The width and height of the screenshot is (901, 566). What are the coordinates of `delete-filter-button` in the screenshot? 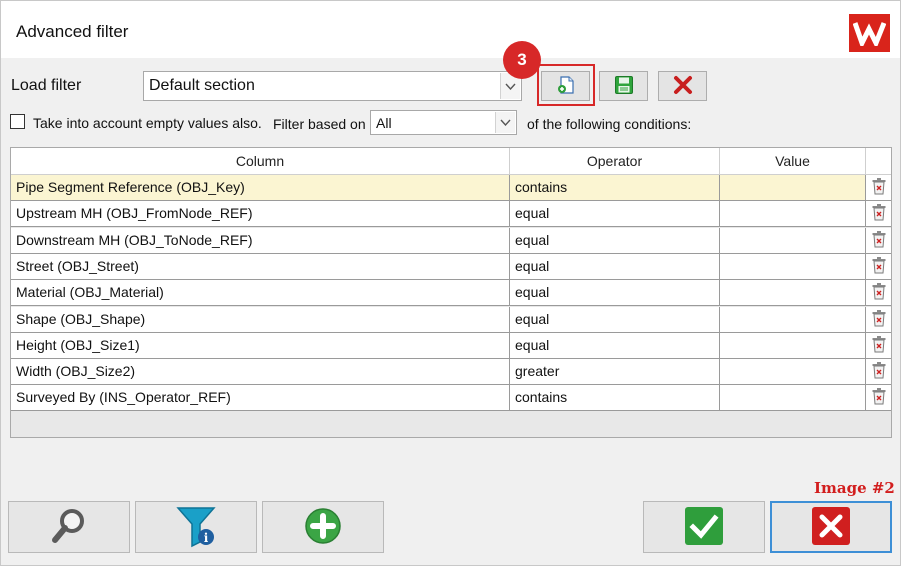 It's located at (682, 86).